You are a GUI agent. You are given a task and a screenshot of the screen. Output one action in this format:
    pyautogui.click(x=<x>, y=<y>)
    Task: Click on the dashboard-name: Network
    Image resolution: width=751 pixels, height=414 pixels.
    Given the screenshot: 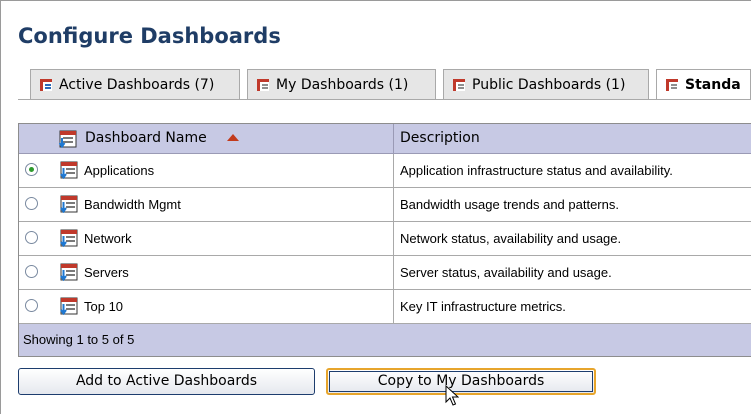 What is the action you would take?
    pyautogui.click(x=108, y=238)
    